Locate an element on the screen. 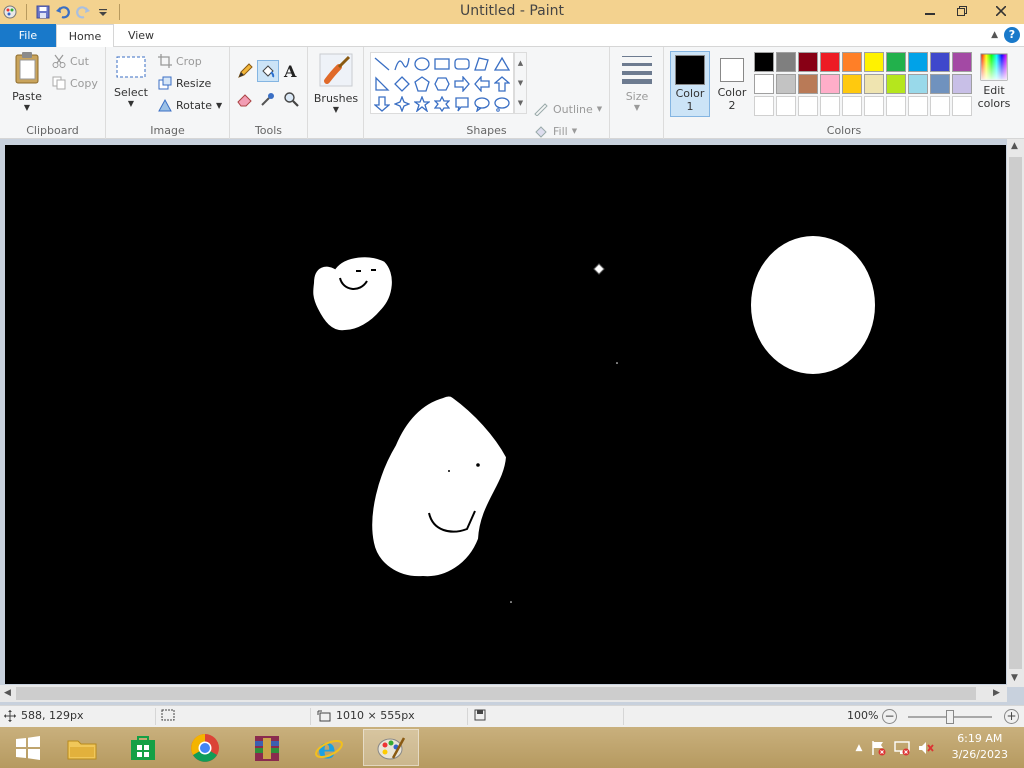  color1-button: Color 1 is located at coordinates (690, 84).